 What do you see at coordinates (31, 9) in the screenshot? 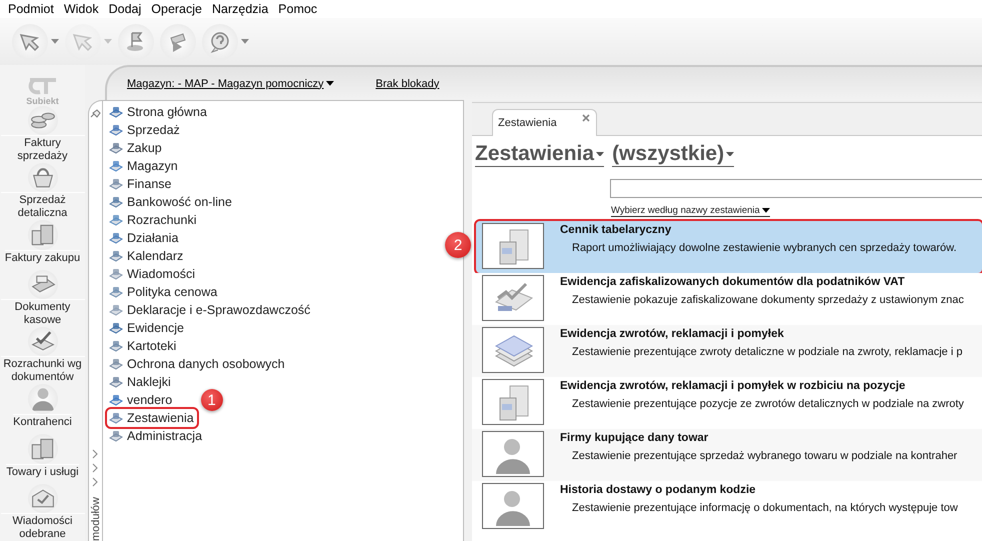
I see `menu-item: Podmiot` at bounding box center [31, 9].